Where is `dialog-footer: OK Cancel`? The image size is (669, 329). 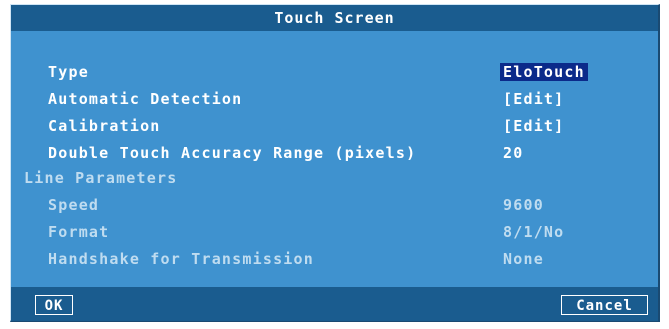
dialog-footer: OK Cancel is located at coordinates (334, 304).